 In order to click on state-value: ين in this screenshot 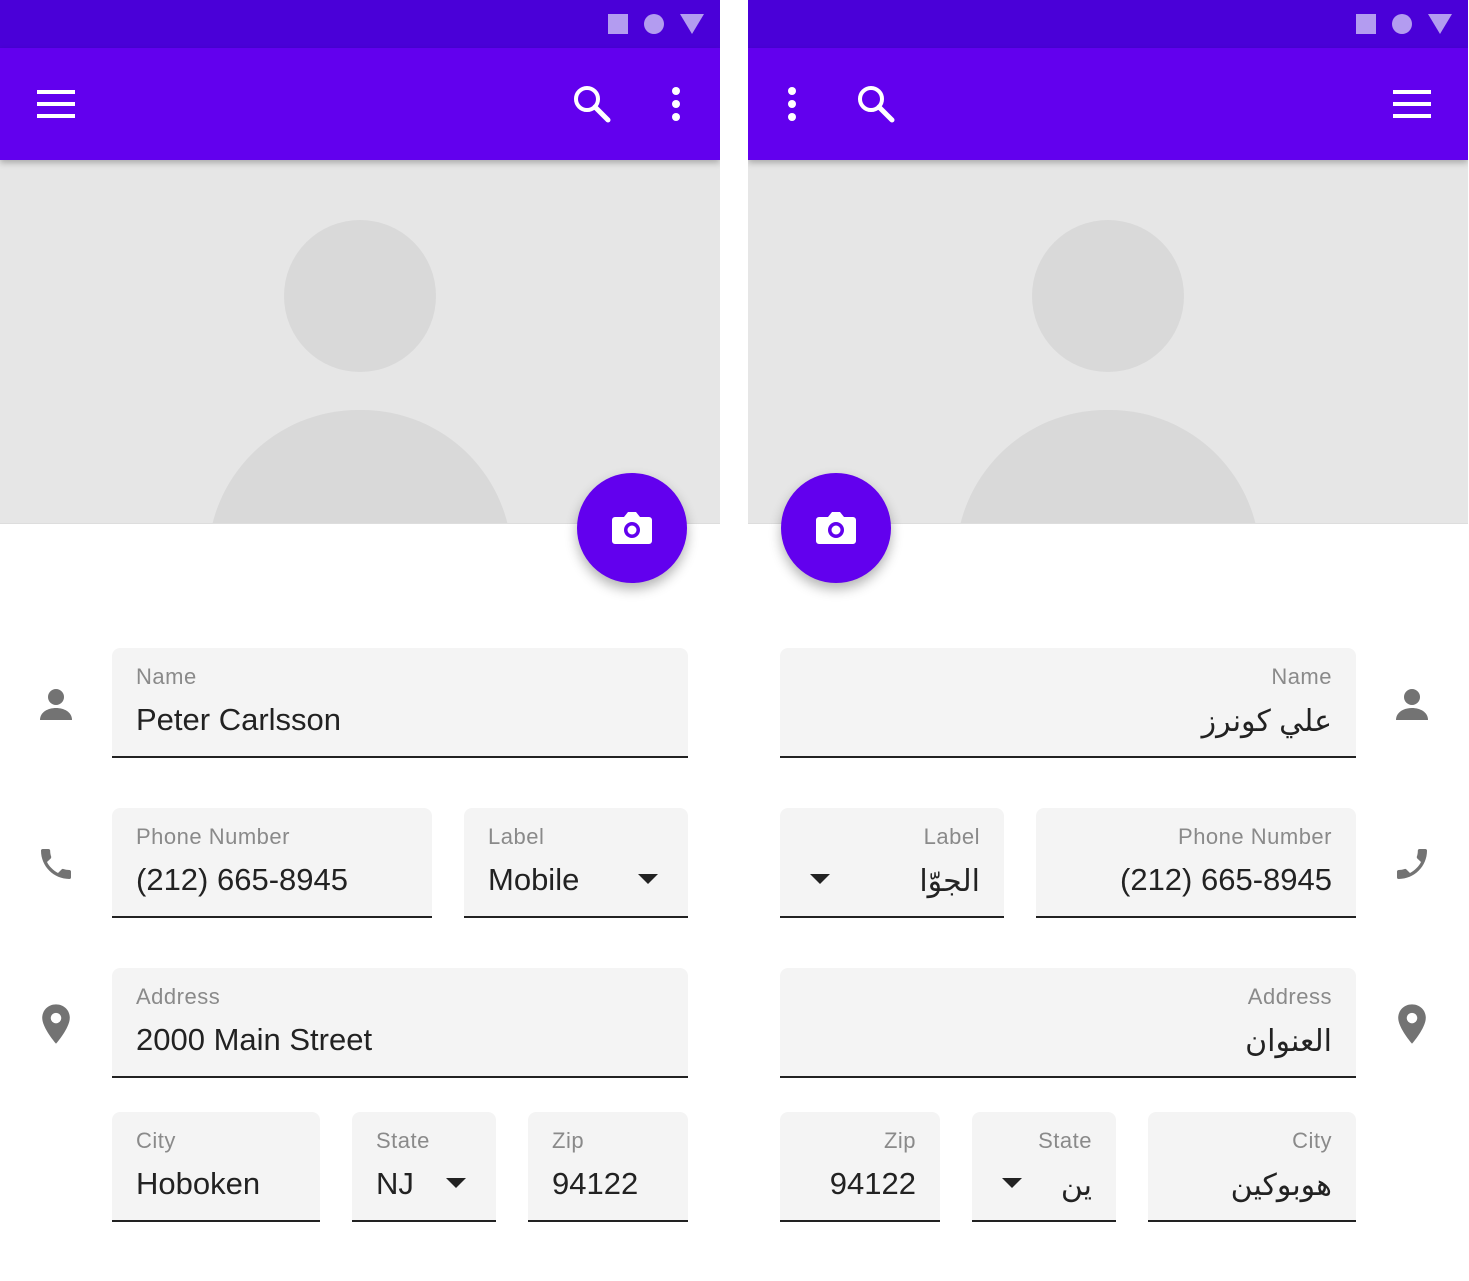, I will do `click(1076, 1185)`.